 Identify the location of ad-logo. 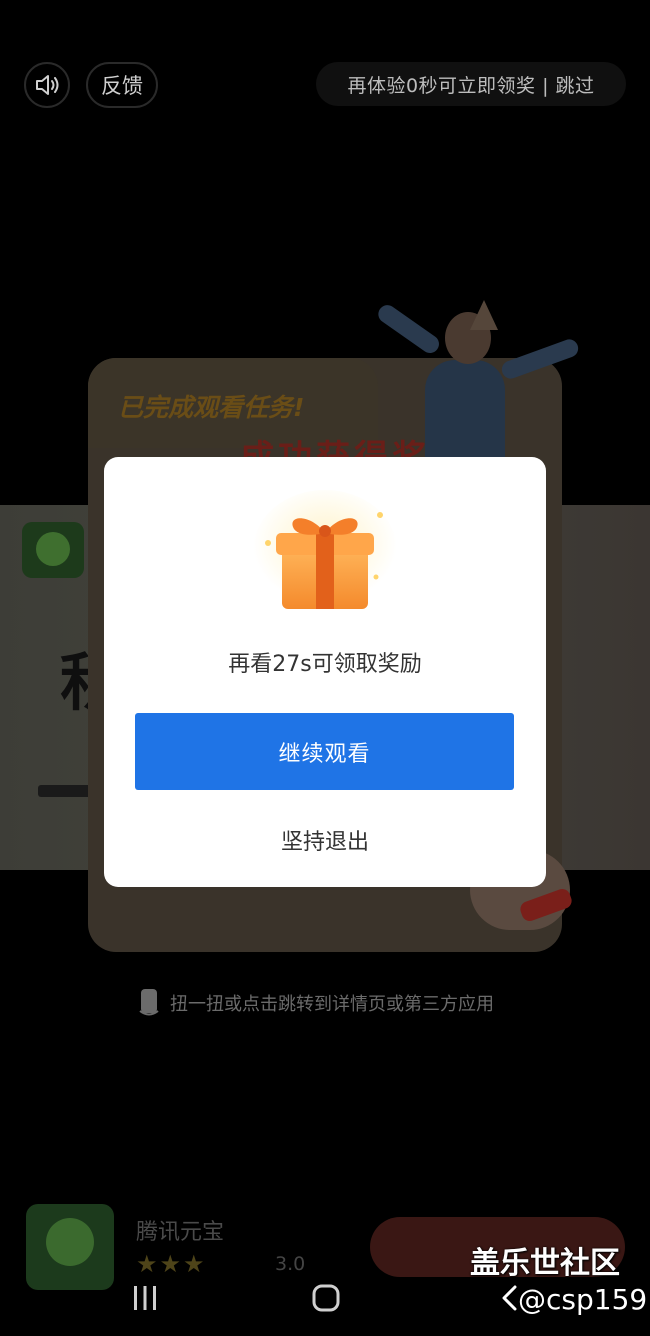
(53, 550).